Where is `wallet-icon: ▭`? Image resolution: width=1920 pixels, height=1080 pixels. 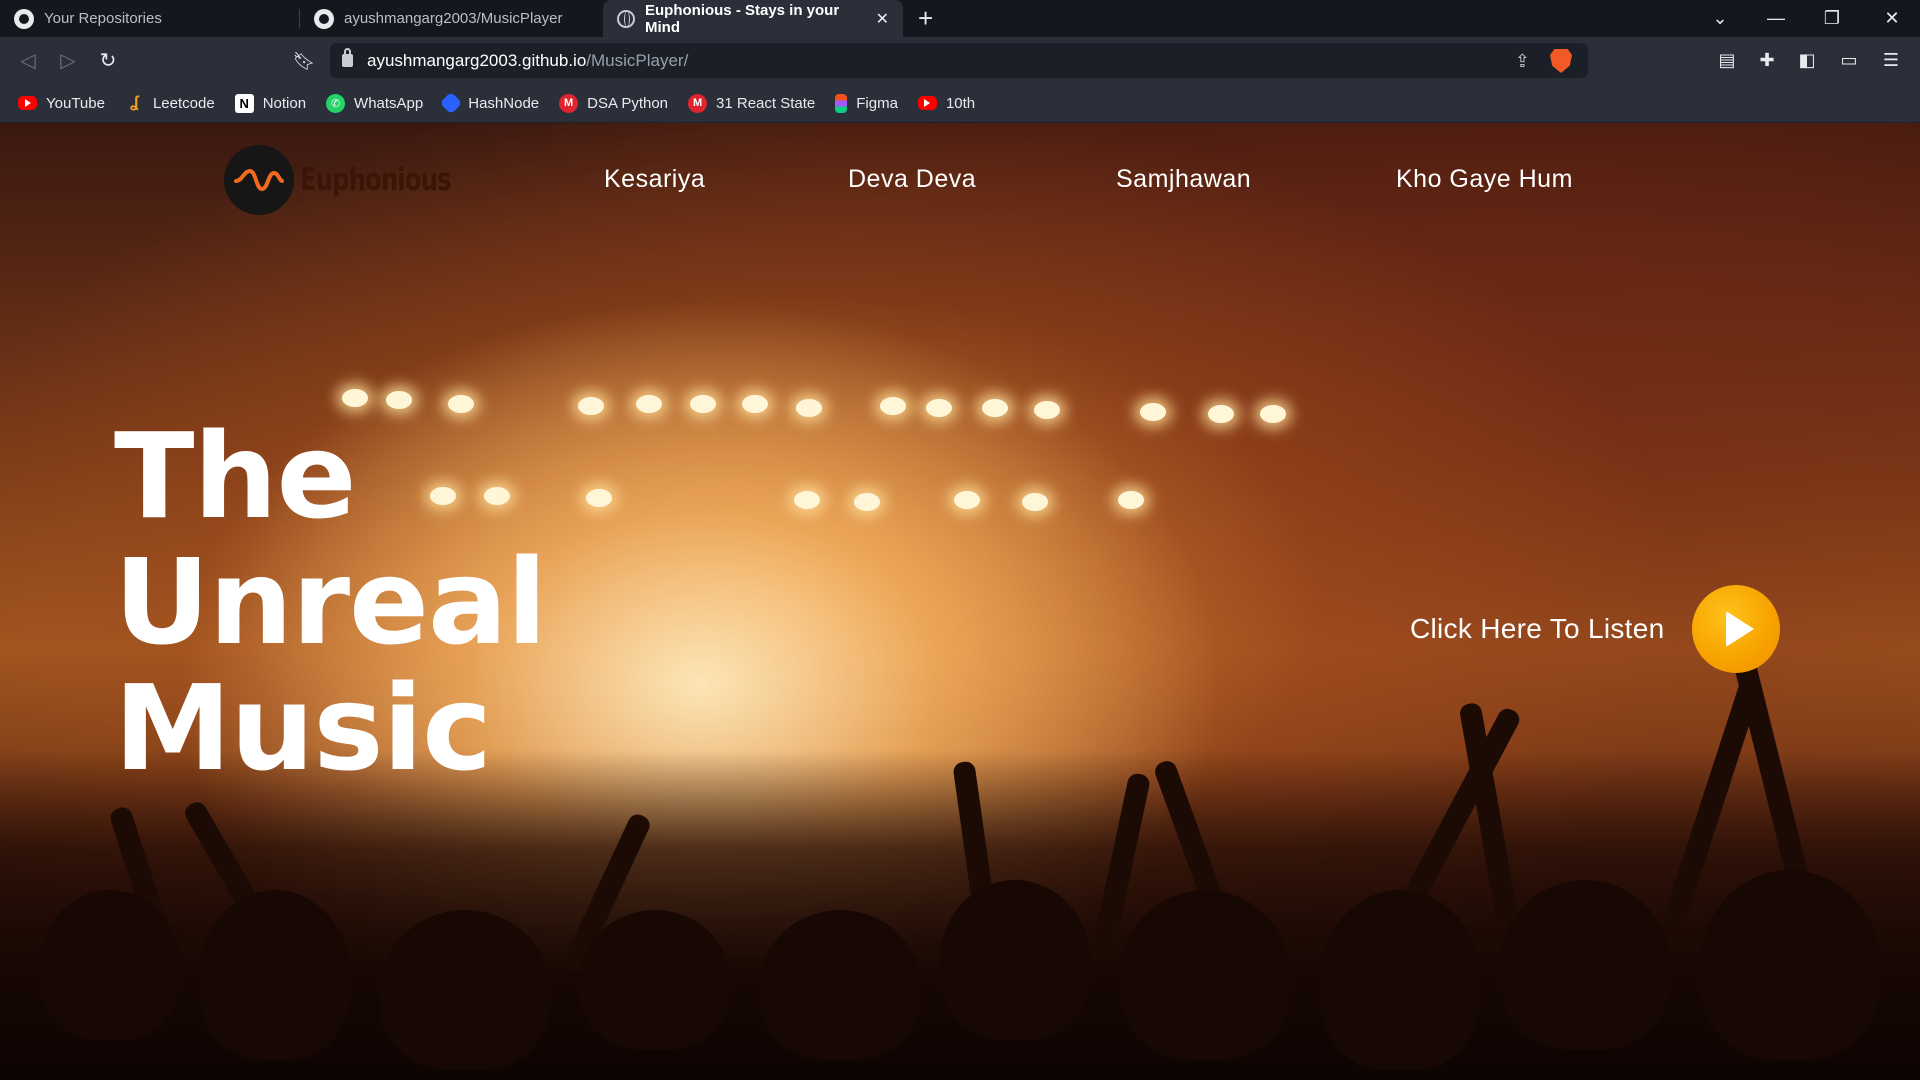
wallet-icon: ▭ is located at coordinates (1849, 60).